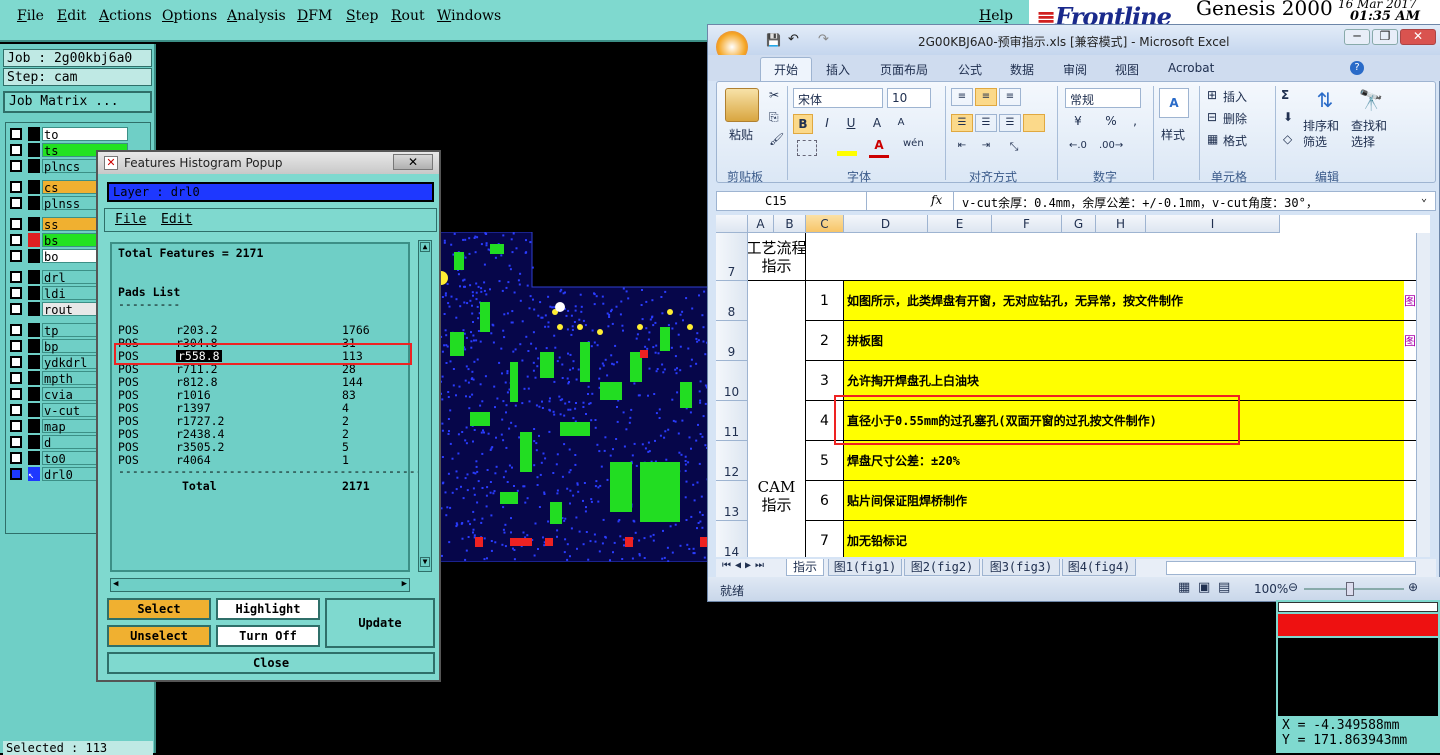 The image size is (1440, 755). Describe the element at coordinates (1357, 68) in the screenshot. I see `help-icon: ?` at that location.